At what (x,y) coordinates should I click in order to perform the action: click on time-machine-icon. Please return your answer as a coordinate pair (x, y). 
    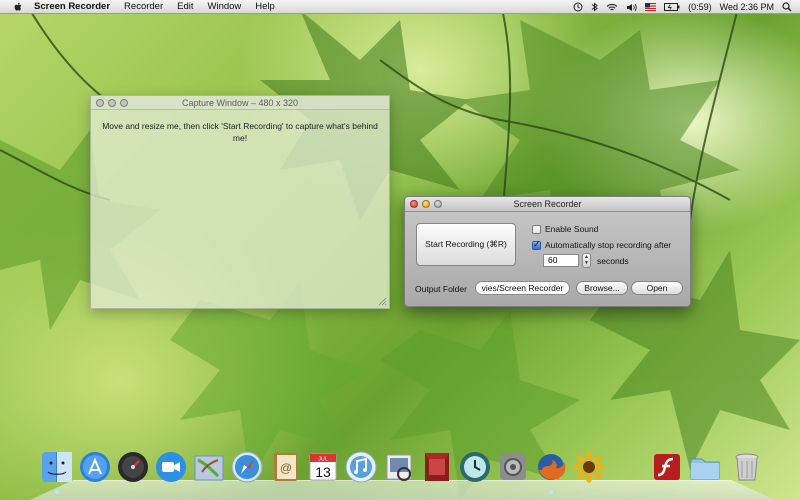
    Looking at the image, I should click on (475, 467).